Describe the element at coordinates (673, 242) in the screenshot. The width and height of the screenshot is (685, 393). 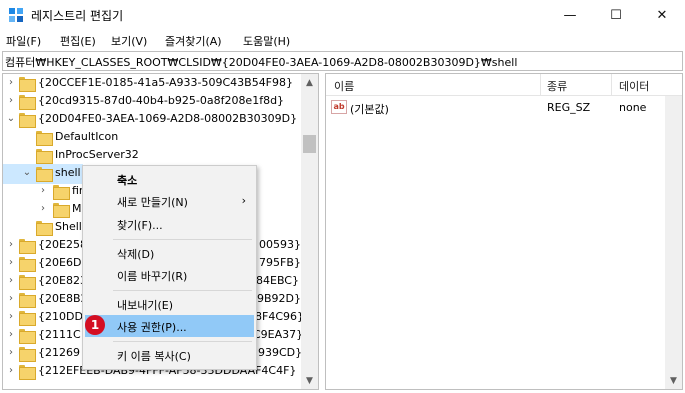
I see `list-vertical-scrollbar: ▼` at that location.